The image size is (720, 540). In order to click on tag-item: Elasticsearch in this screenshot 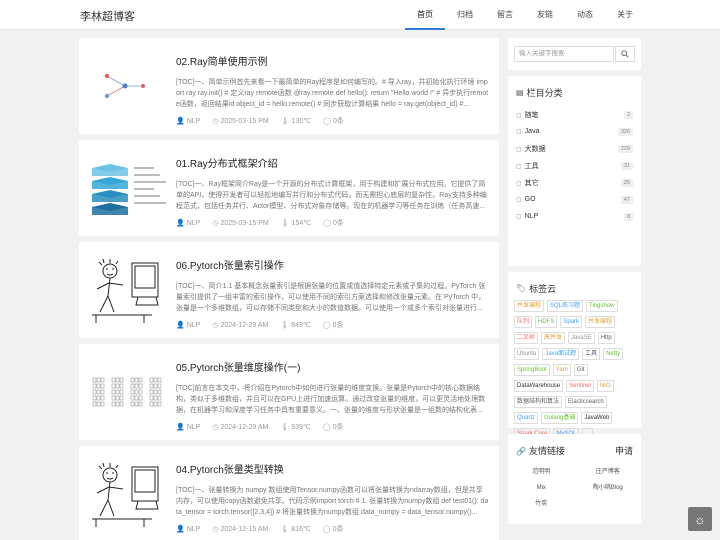, I will do `click(586, 402)`.